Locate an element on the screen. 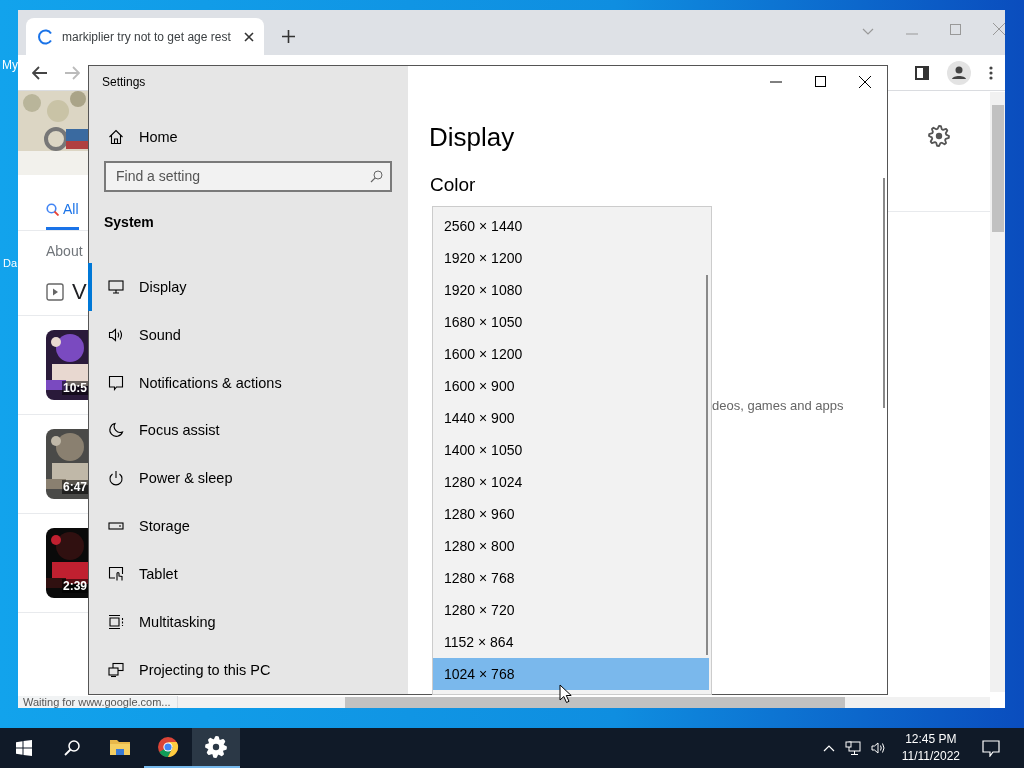  dropdown-option: 1680 × 1050 is located at coordinates (571, 322).